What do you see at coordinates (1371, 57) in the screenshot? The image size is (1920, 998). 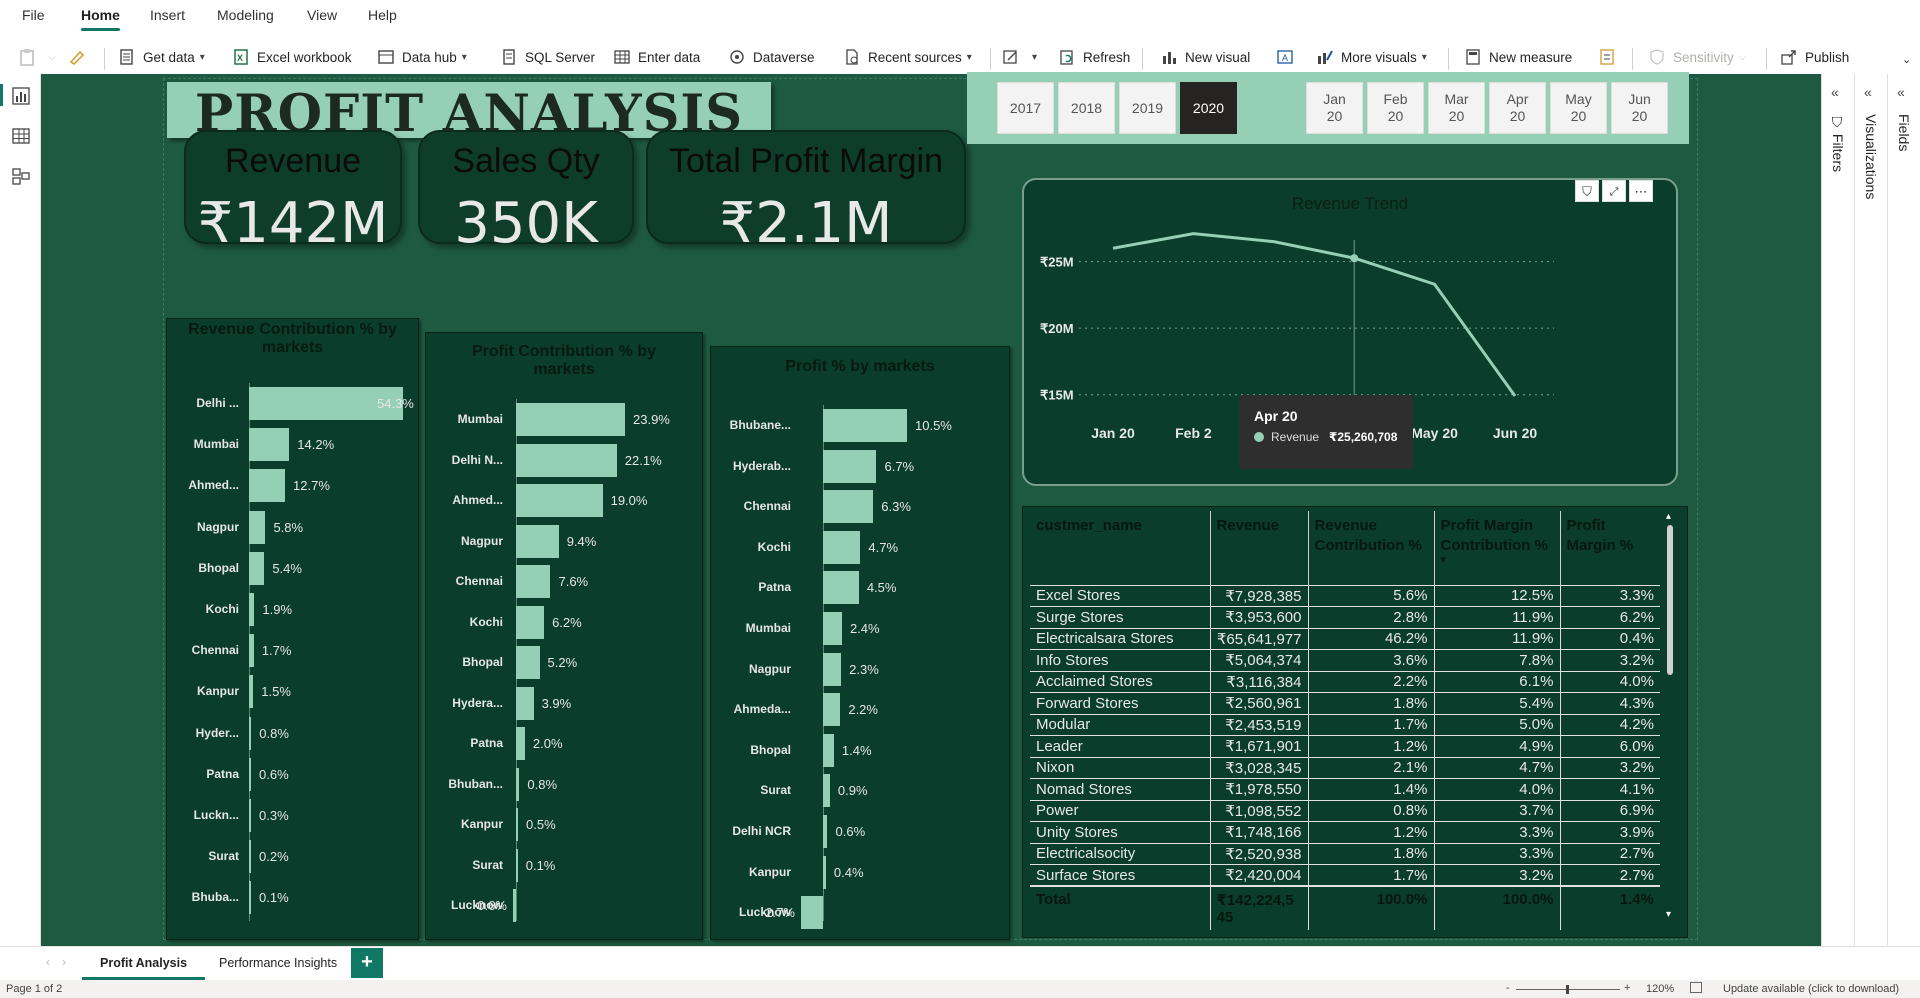 I see `more-visuals-button: More visuals ▾` at bounding box center [1371, 57].